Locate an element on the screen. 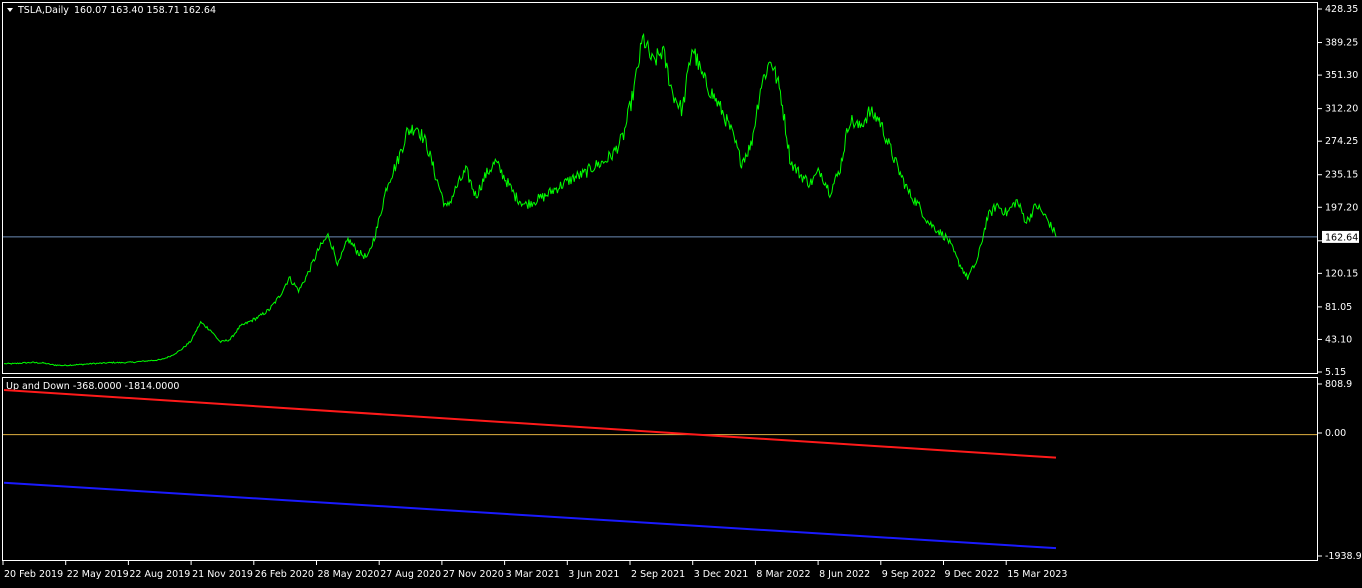 The image size is (1362, 588). time-axis-label: 3 Mar 2021 is located at coordinates (533, 574).